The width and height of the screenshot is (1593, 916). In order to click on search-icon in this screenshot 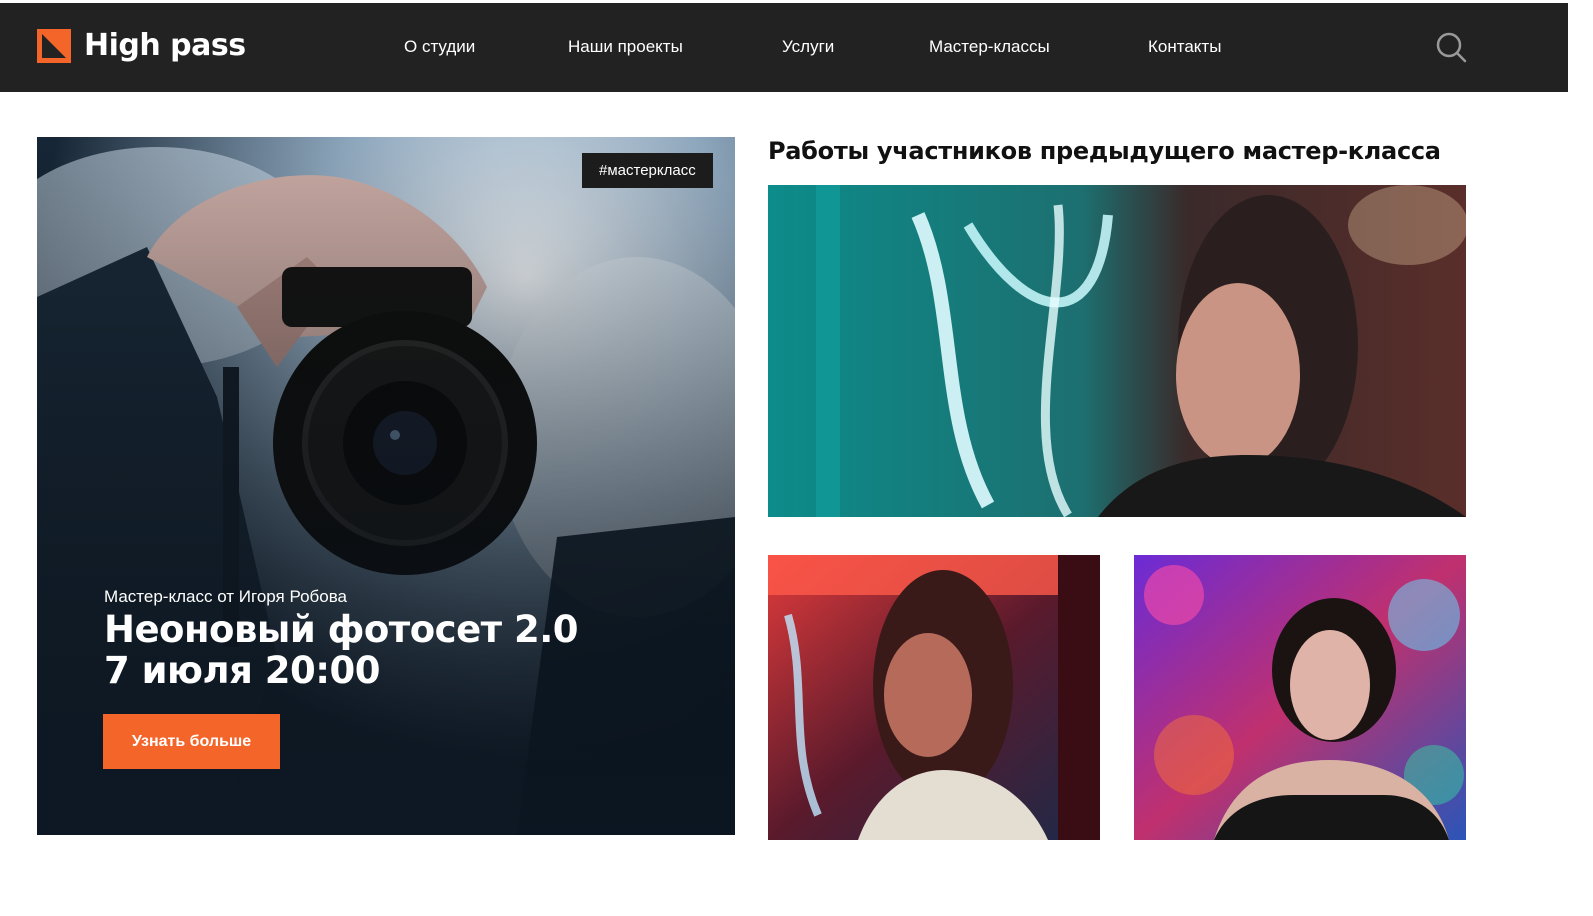, I will do `click(1451, 47)`.